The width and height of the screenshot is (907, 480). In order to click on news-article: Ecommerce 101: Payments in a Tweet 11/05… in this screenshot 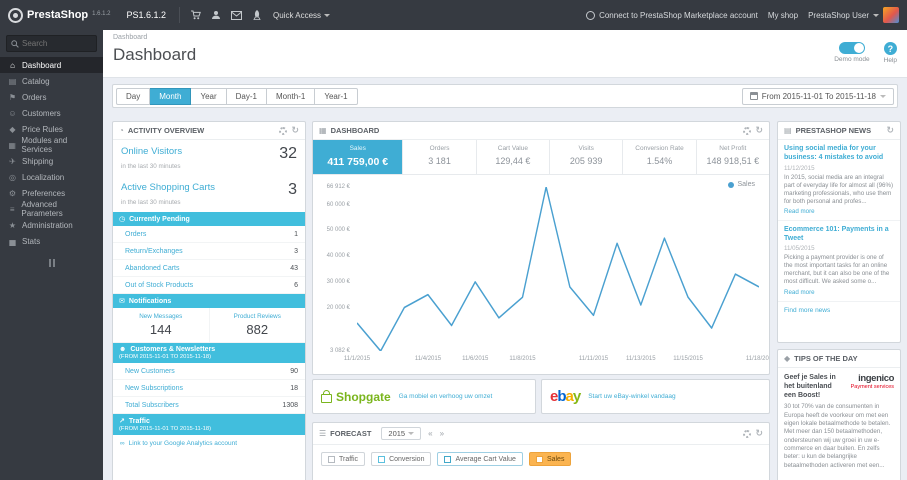, I will do `click(839, 261)`.